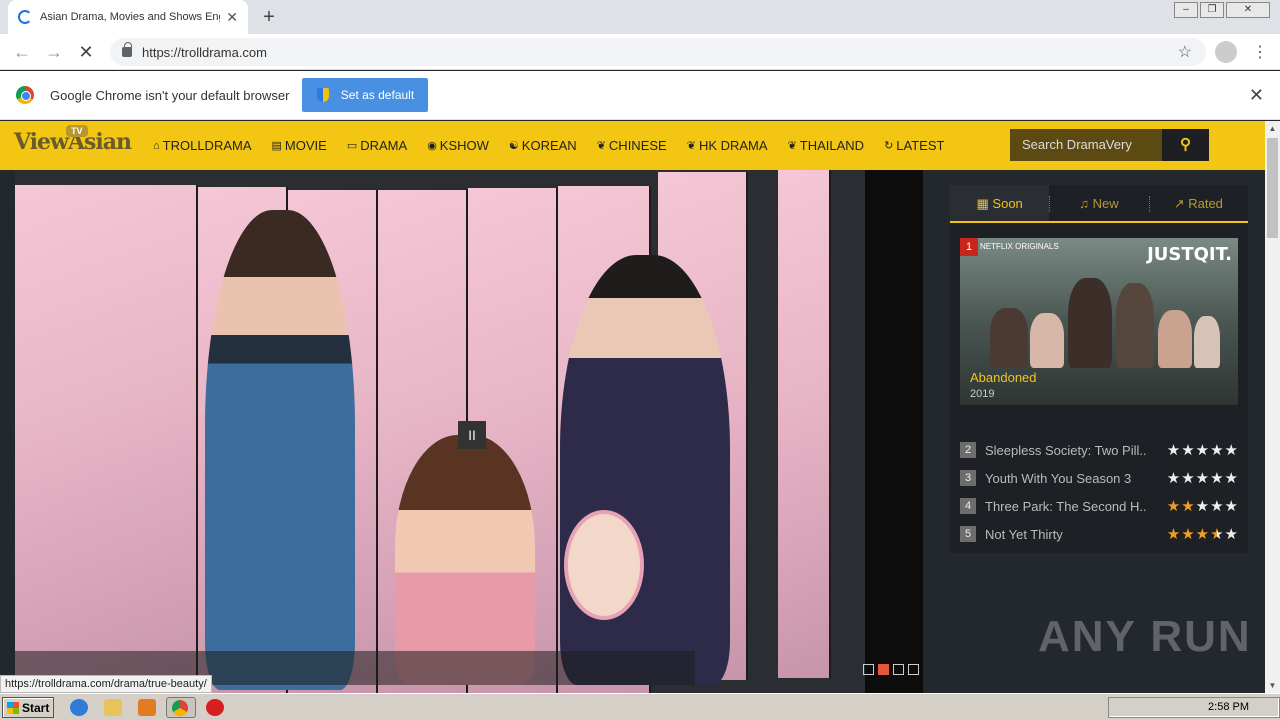  I want to click on window-close-button: ✕, so click(1248, 10).